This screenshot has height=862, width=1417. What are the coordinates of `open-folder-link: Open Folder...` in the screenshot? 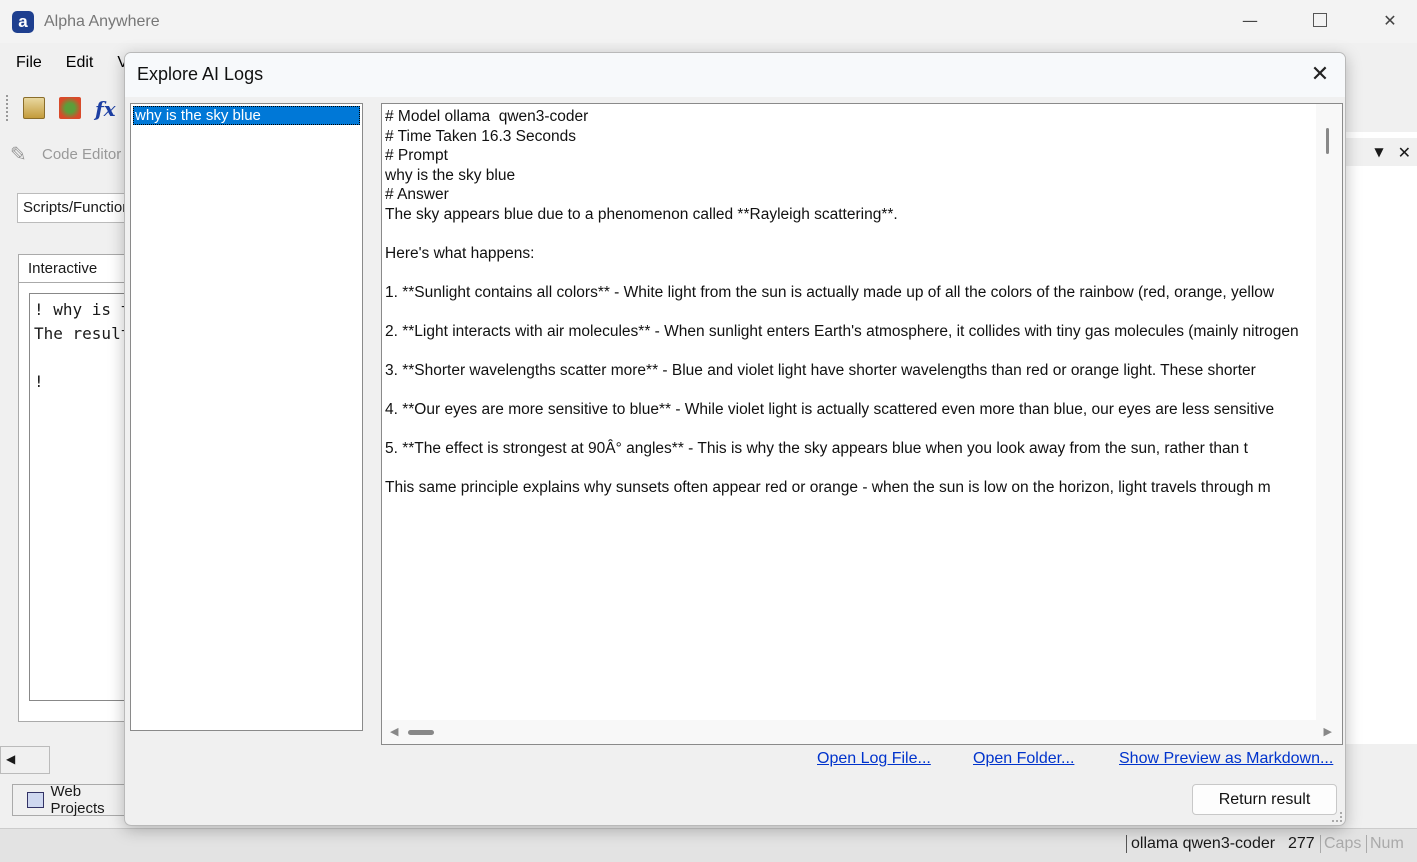 It's located at (1023, 759).